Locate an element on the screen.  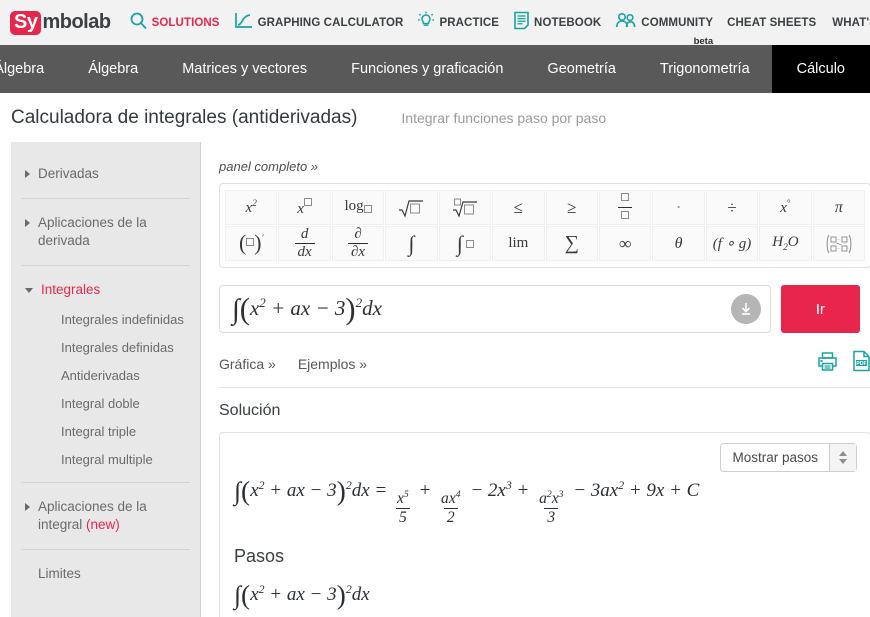
sidebar-label-integrales: Integrales is located at coordinates (71, 289).